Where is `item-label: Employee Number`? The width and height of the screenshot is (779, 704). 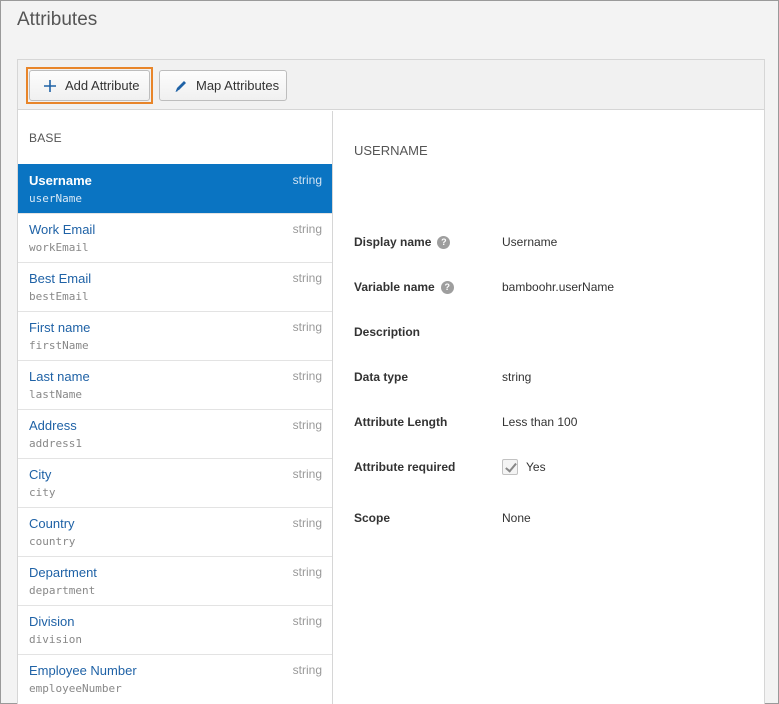 item-label: Employee Number is located at coordinates (83, 670).